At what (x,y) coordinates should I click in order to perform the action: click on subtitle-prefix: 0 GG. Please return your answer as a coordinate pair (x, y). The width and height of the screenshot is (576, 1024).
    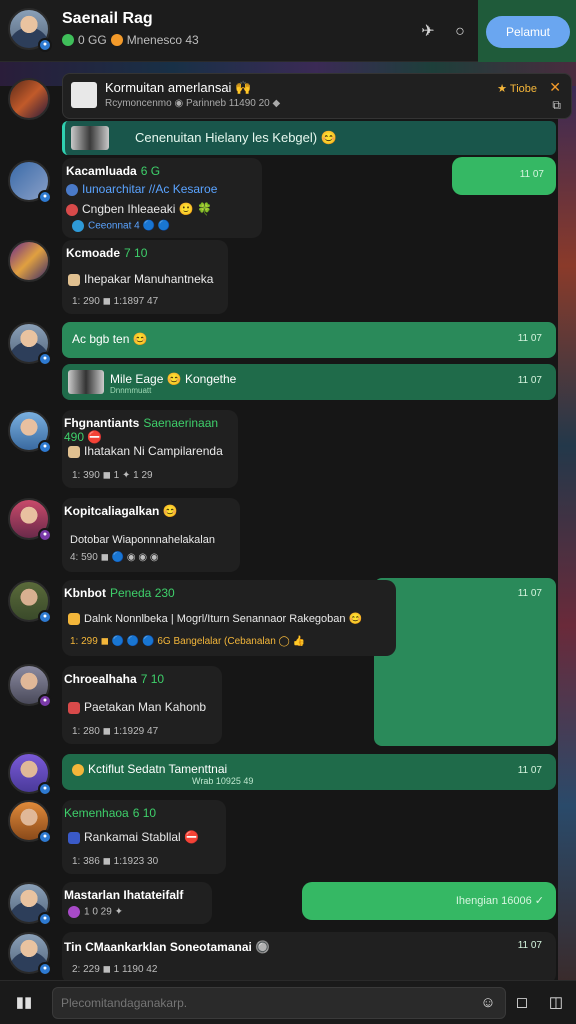
    Looking at the image, I should click on (92, 40).